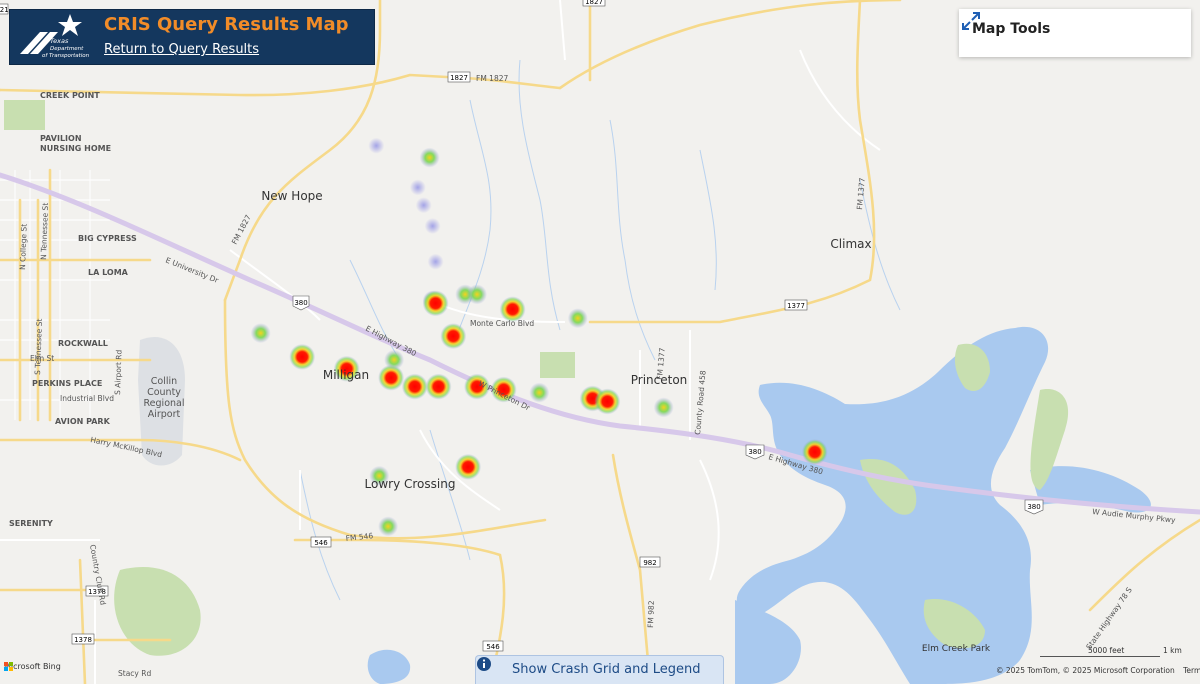 Image resolution: width=1200 pixels, height=684 pixels. Describe the element at coordinates (23, 247) in the screenshot. I see `label-n-college-st: N College St` at that location.